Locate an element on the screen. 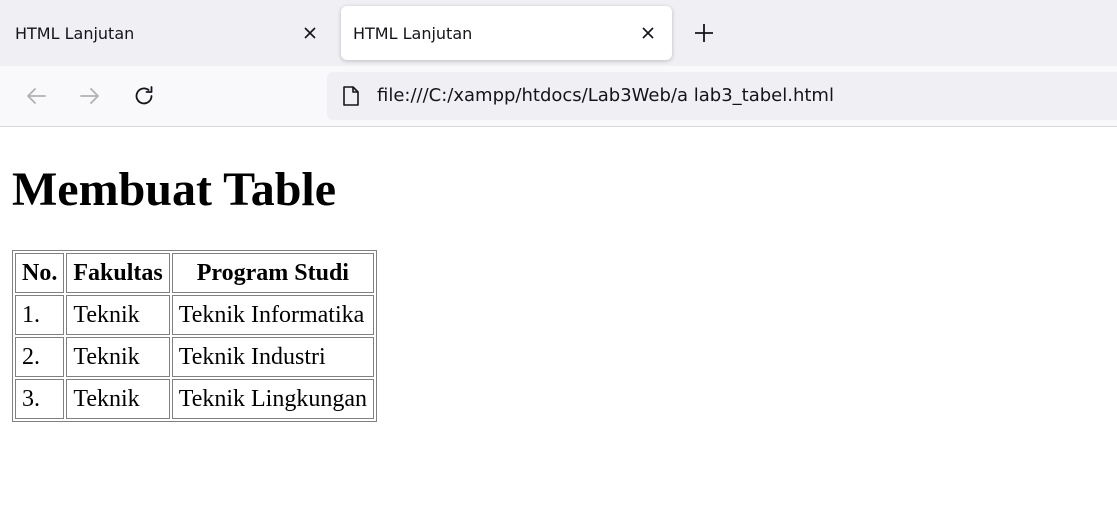 Image resolution: width=1117 pixels, height=507 pixels. table-row: 3. Teknik Teknik Lingkungan is located at coordinates (194, 399).